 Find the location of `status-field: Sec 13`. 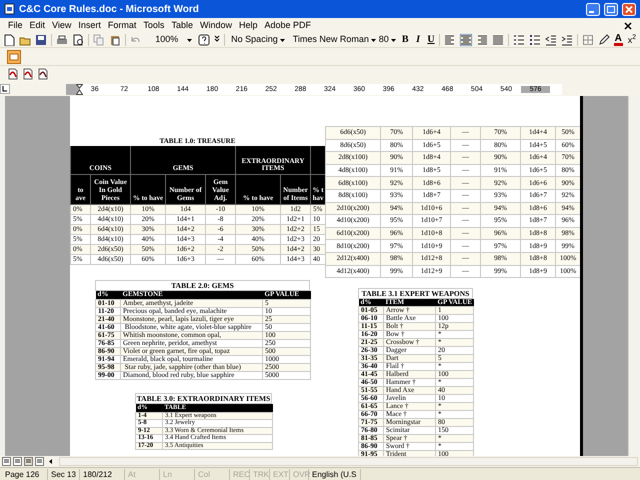

status-field: Sec 13 is located at coordinates (64, 474).